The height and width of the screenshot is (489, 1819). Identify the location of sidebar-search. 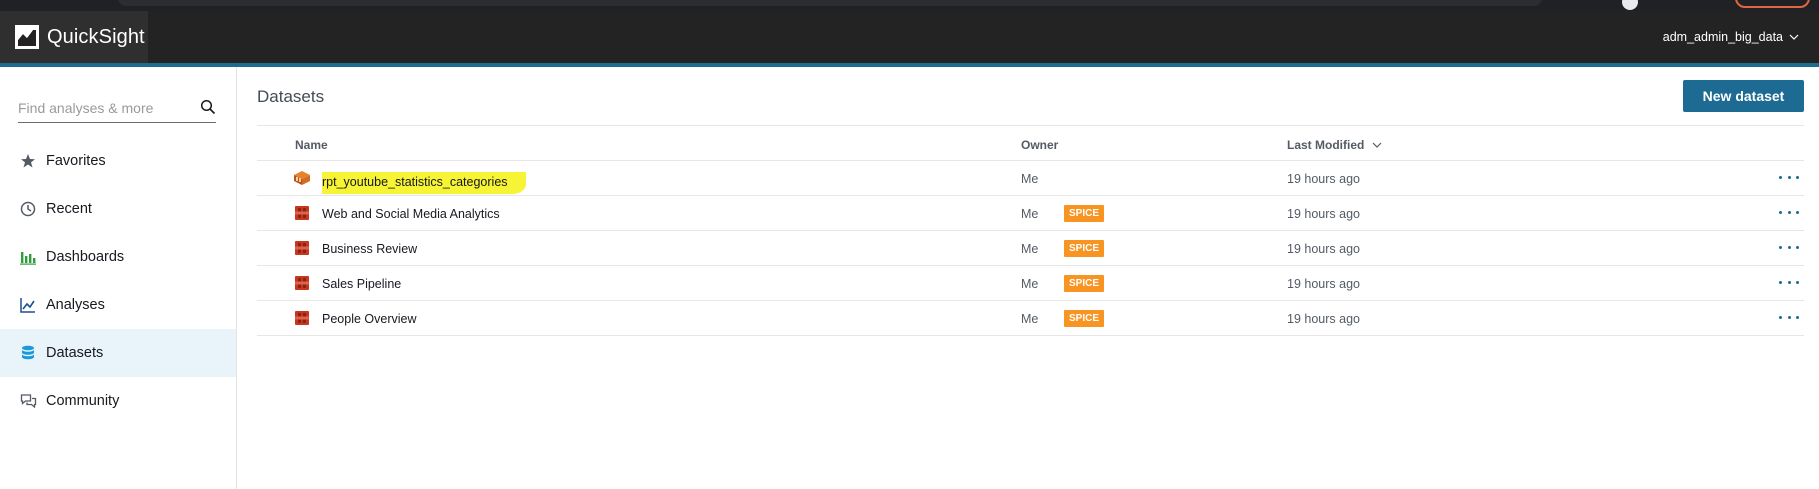
(117, 109).